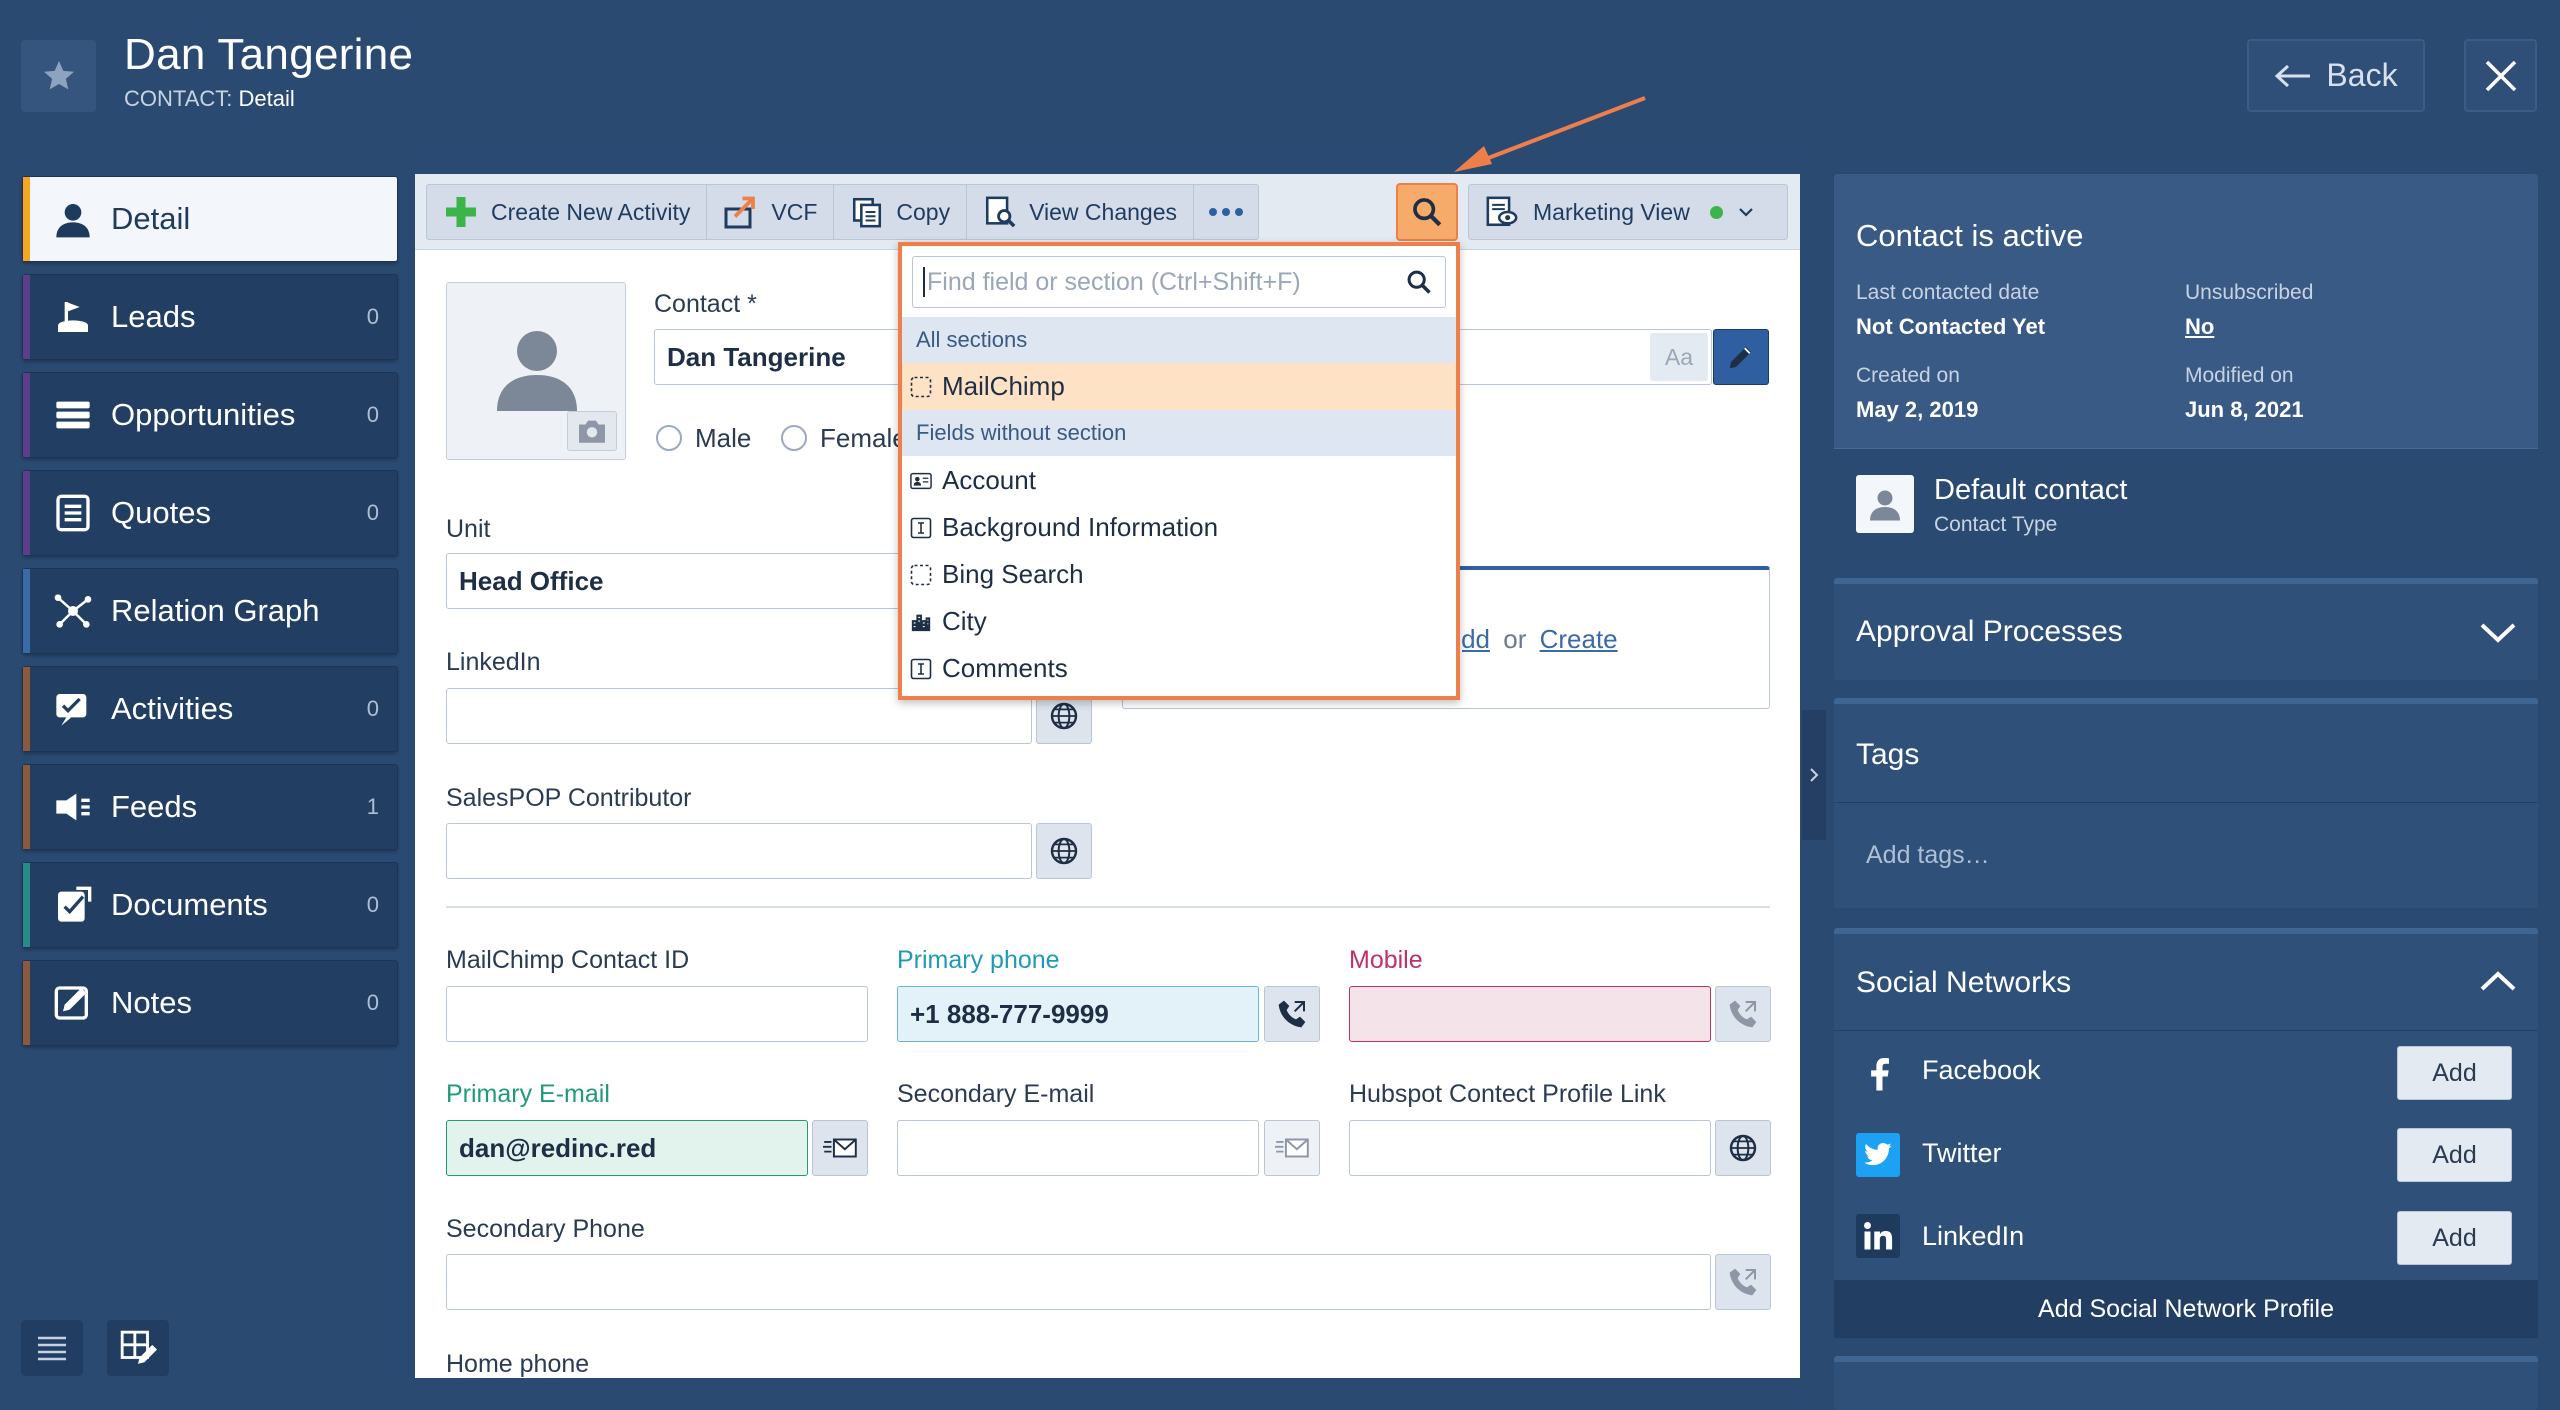 This screenshot has height=1410, width=2560. I want to click on camera-button, so click(592, 431).